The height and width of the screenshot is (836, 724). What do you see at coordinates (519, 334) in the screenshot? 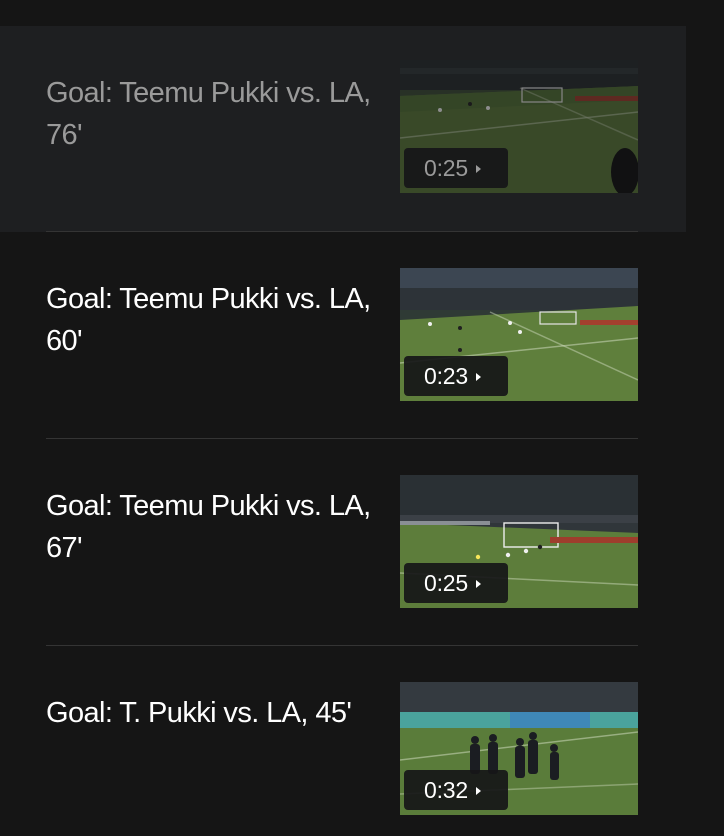
I see `video-thumbnail: 0:23` at bounding box center [519, 334].